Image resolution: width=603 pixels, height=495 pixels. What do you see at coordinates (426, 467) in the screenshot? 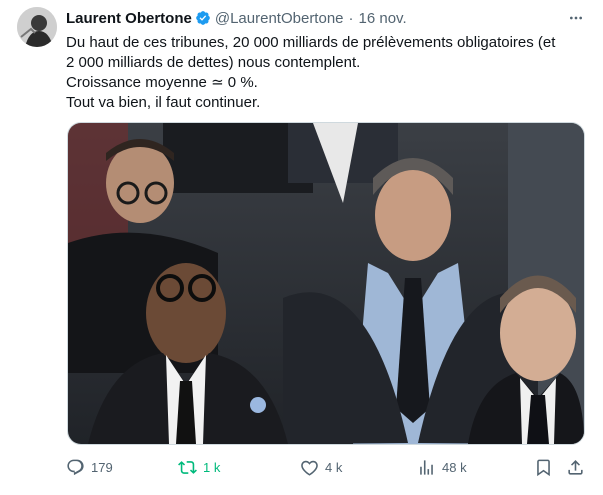
I see `views-icon` at bounding box center [426, 467].